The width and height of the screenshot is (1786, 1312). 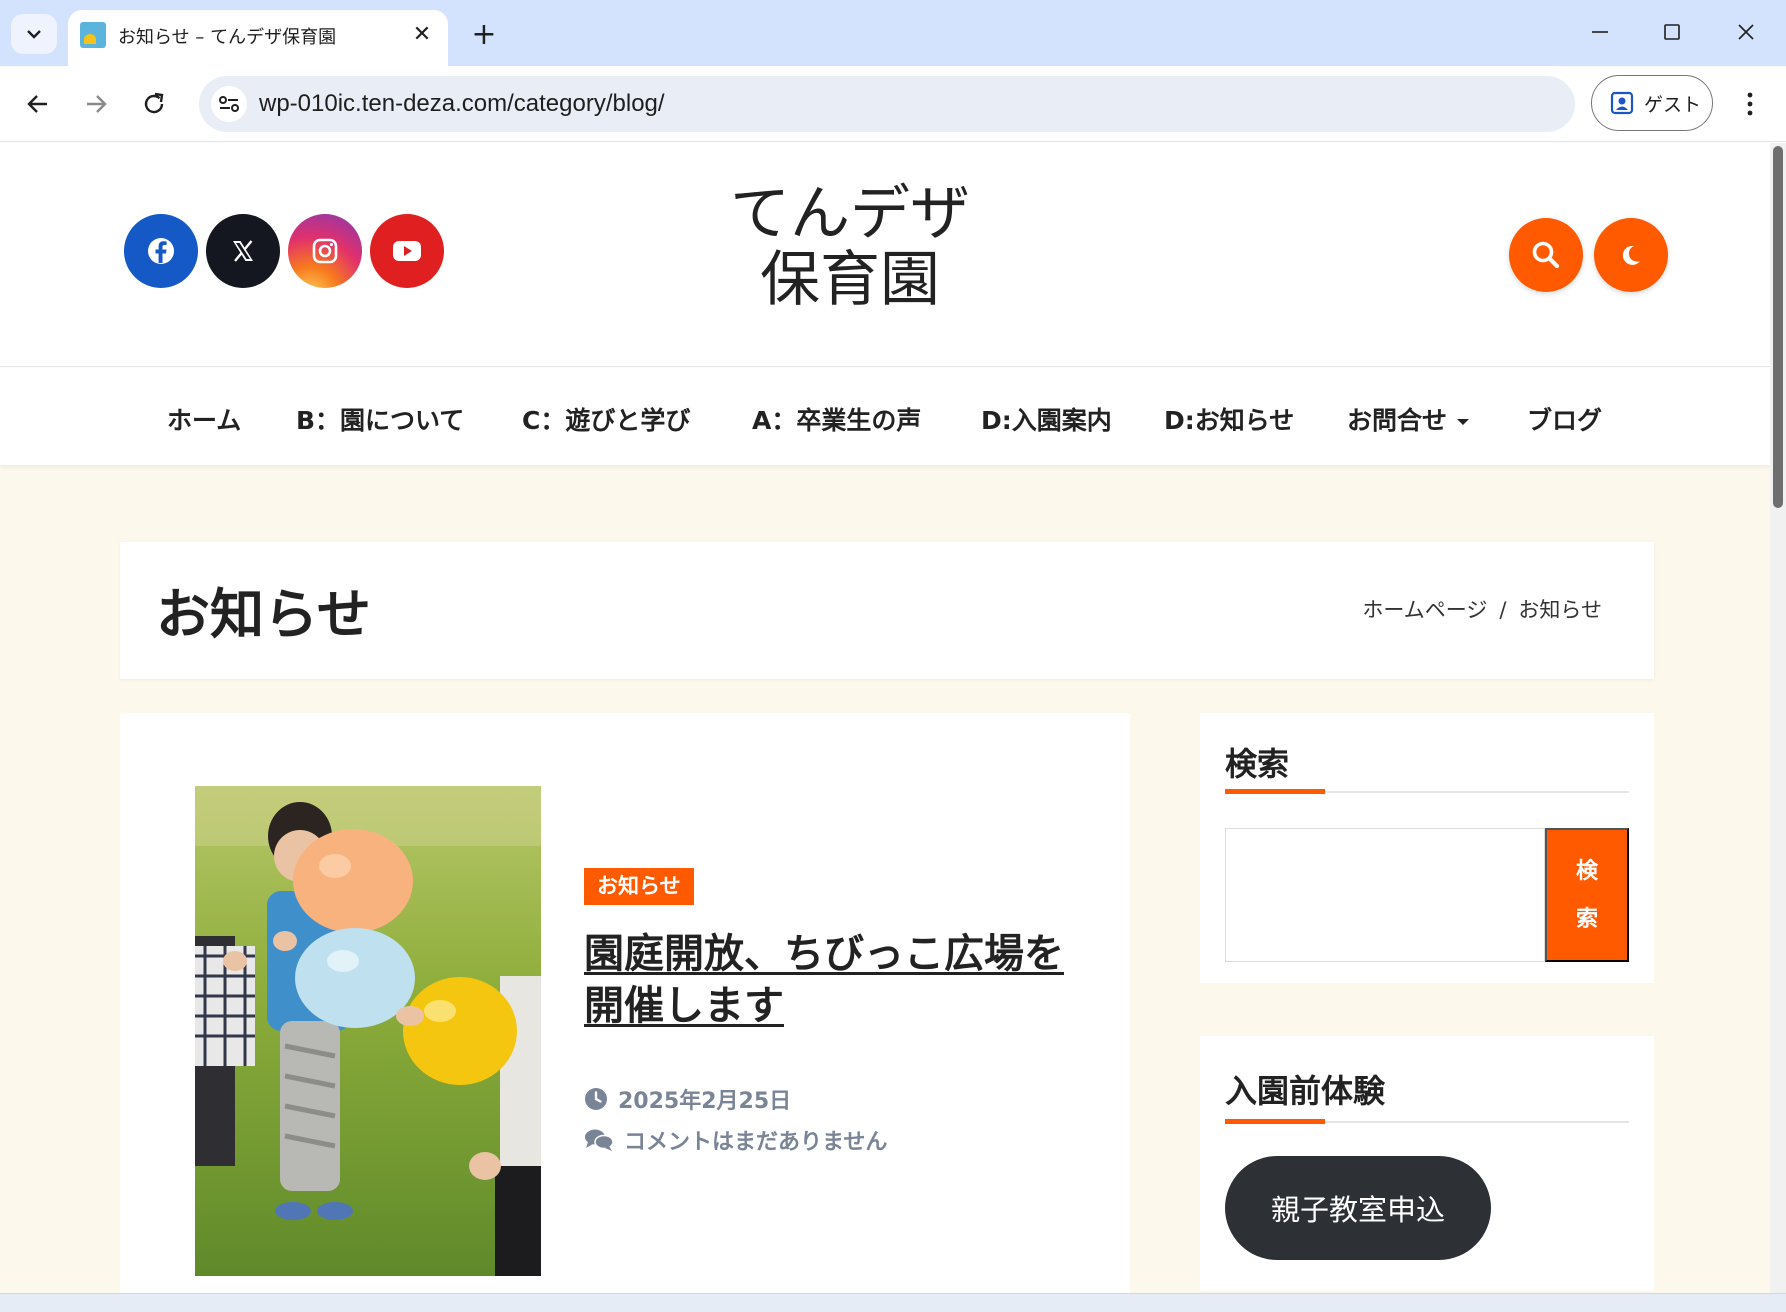 I want to click on search-widget: 検索 検索, so click(x=1427, y=848).